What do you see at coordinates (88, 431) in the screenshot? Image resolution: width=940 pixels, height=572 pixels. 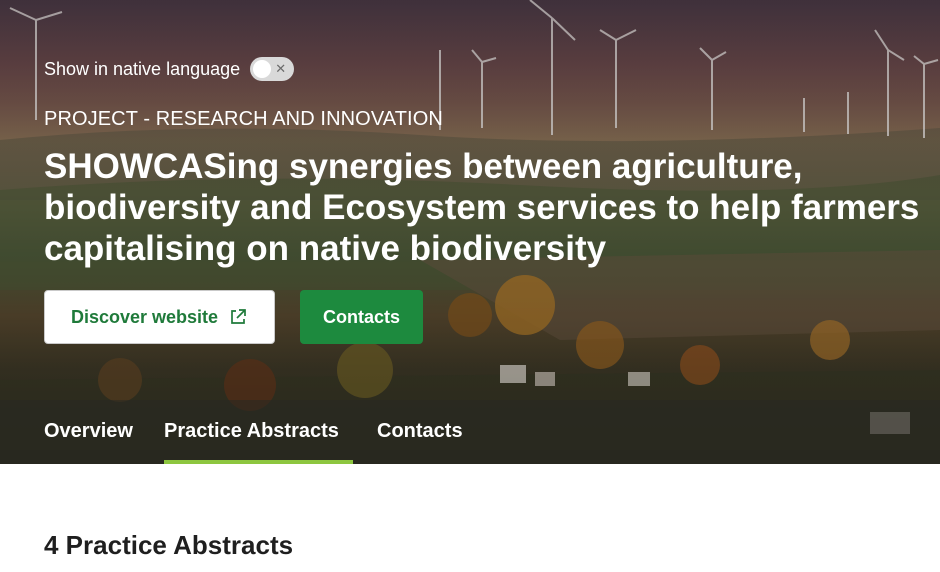 I see `tab-overview: Overview` at bounding box center [88, 431].